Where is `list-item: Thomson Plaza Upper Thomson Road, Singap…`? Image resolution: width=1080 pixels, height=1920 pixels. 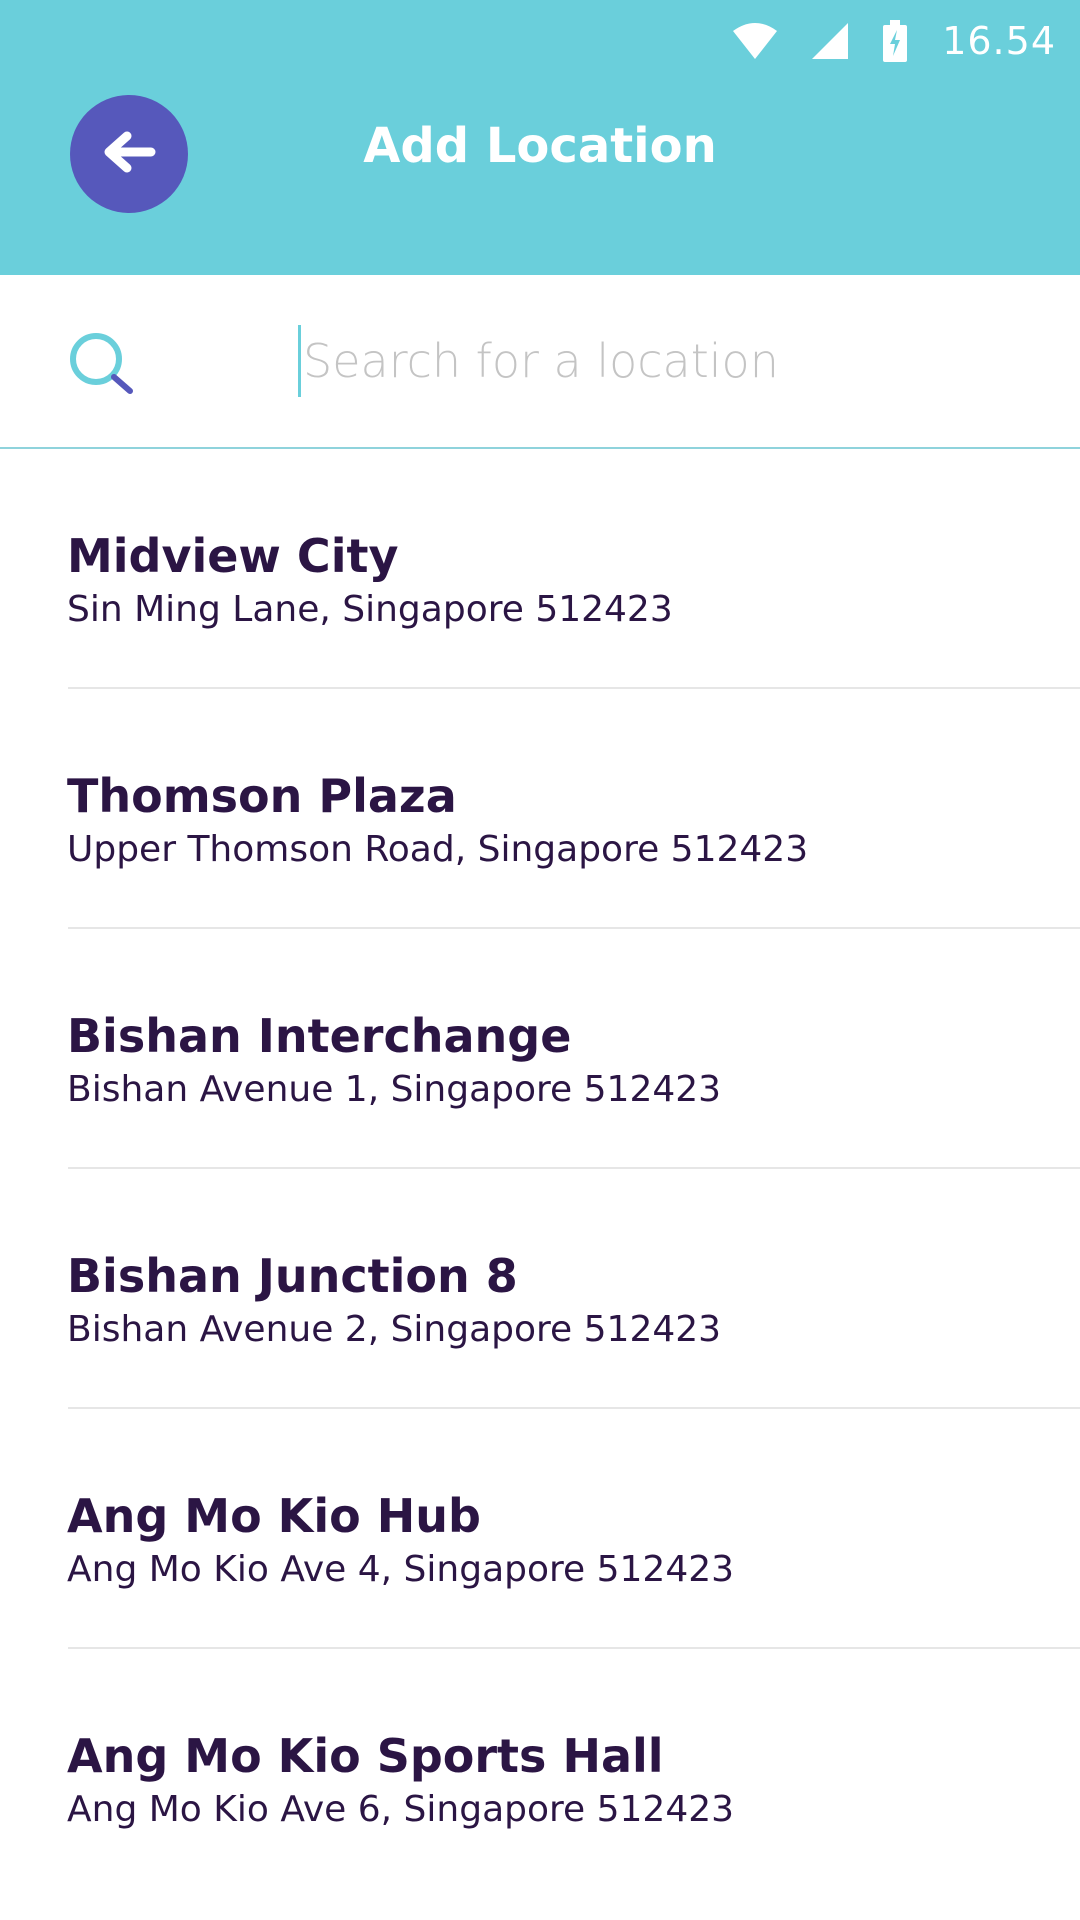 list-item: Thomson Plaza Upper Thomson Road, Singap… is located at coordinates (540, 809).